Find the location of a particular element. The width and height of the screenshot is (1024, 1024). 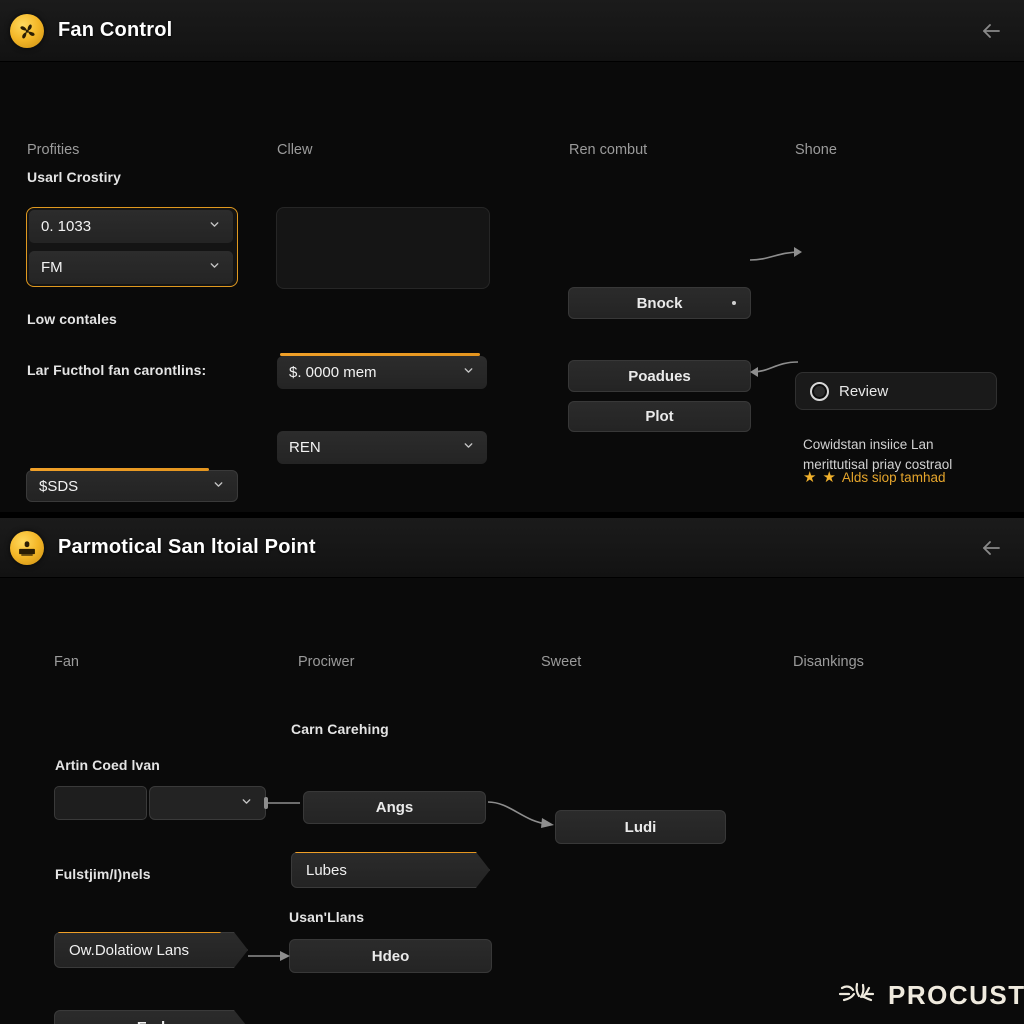

button-angs-label: Angs is located at coordinates (394, 807).